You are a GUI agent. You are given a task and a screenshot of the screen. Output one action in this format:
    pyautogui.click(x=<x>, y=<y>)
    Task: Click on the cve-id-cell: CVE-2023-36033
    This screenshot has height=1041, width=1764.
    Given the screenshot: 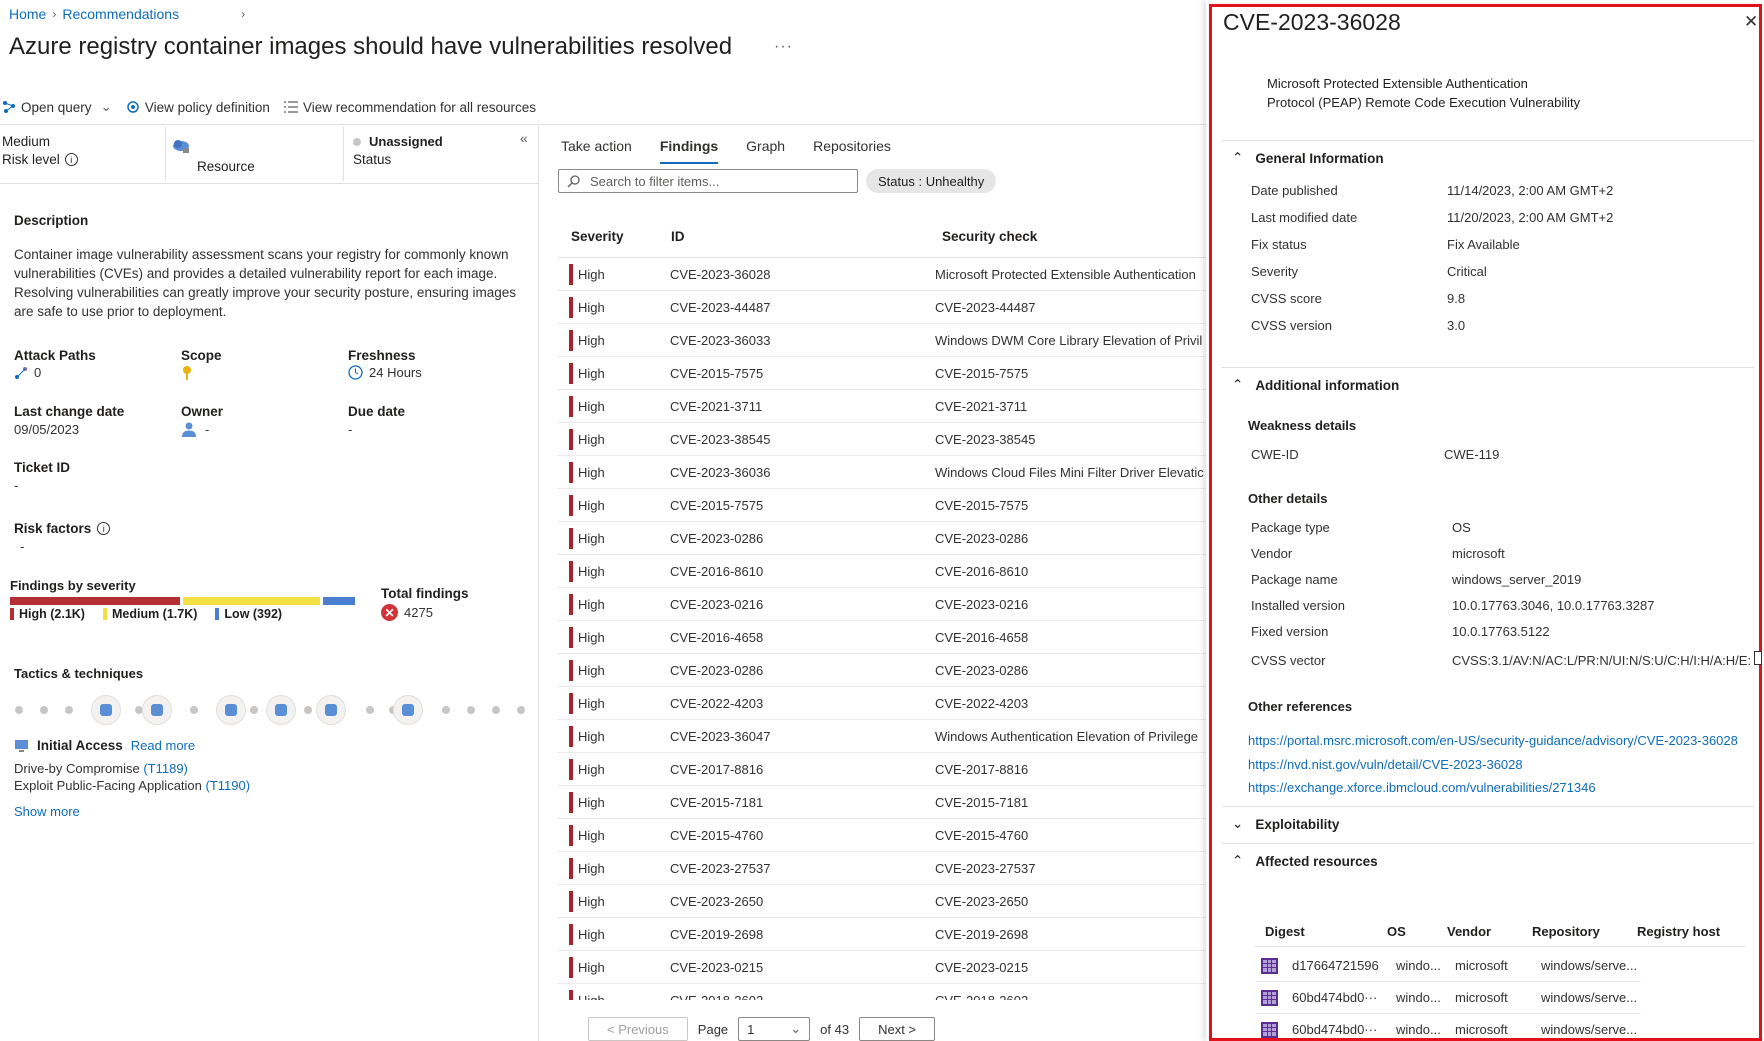 What is the action you would take?
    pyautogui.click(x=799, y=340)
    